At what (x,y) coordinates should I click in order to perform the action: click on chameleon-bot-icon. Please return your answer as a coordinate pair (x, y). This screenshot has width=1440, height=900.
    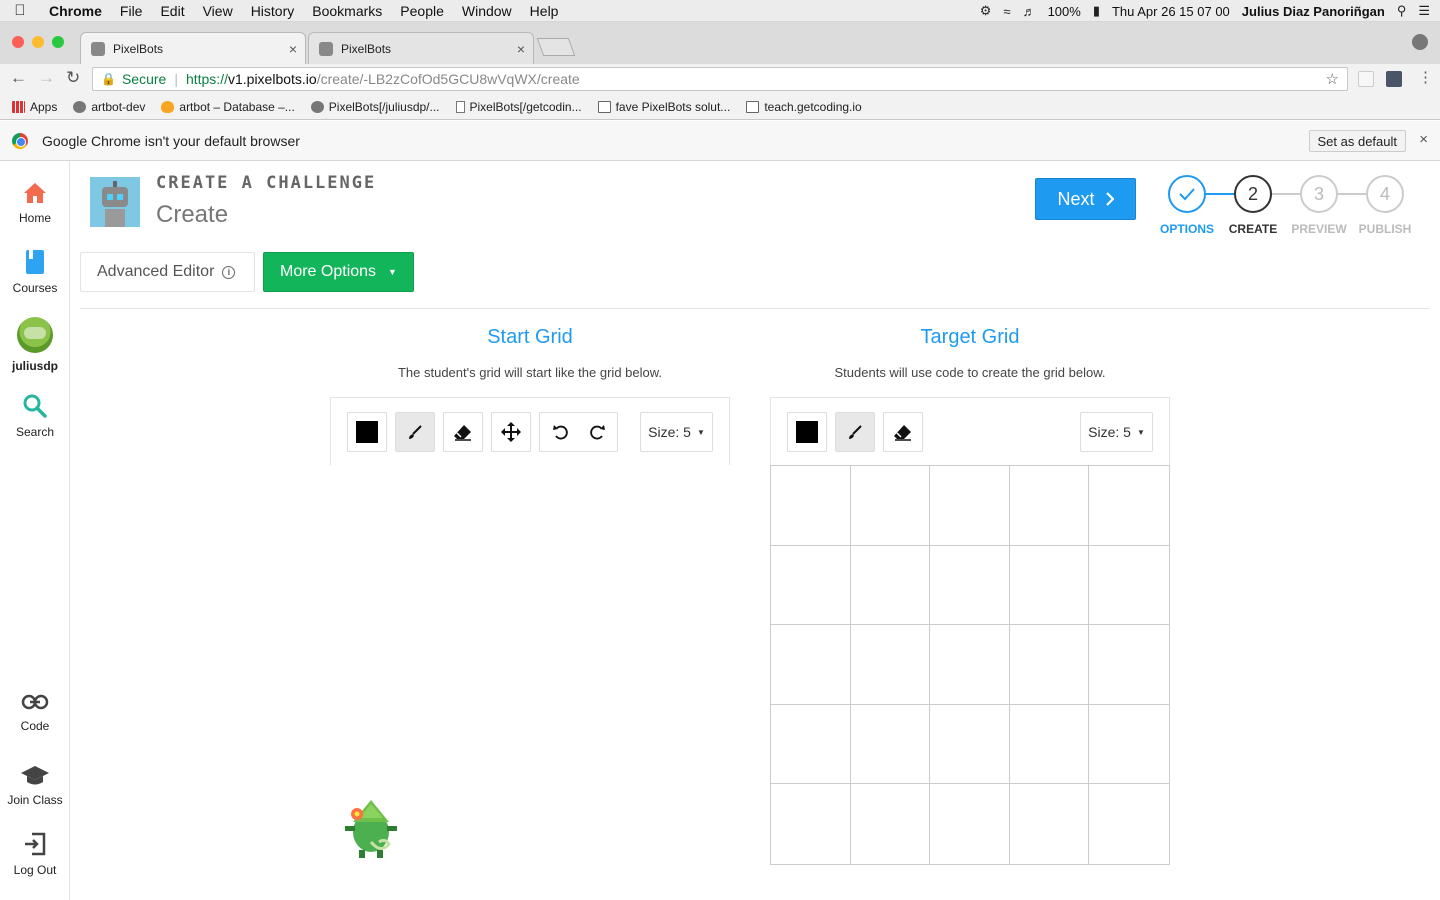
    Looking at the image, I should click on (371, 825).